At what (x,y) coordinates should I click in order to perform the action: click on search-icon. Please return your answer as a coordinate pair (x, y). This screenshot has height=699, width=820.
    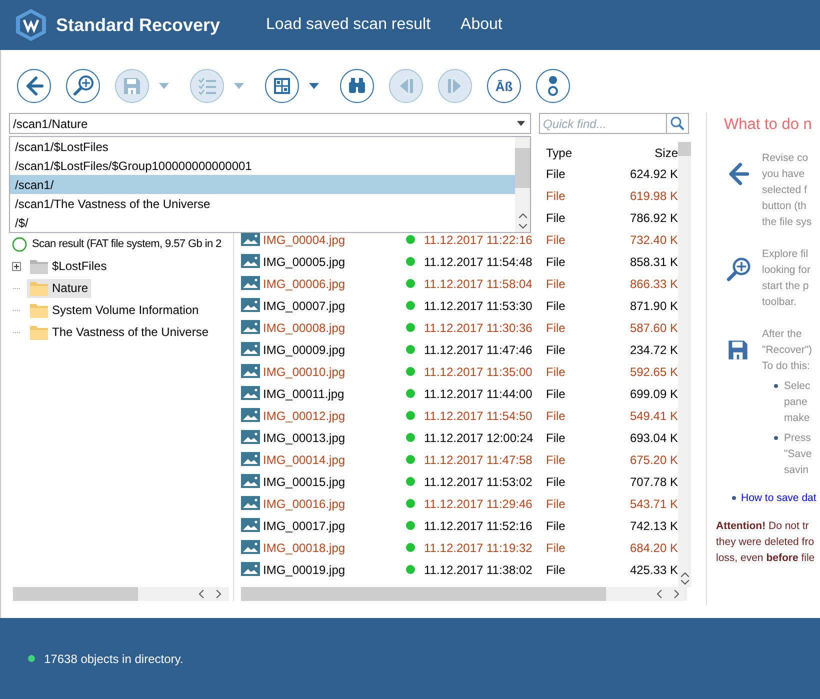
    Looking at the image, I should click on (677, 123).